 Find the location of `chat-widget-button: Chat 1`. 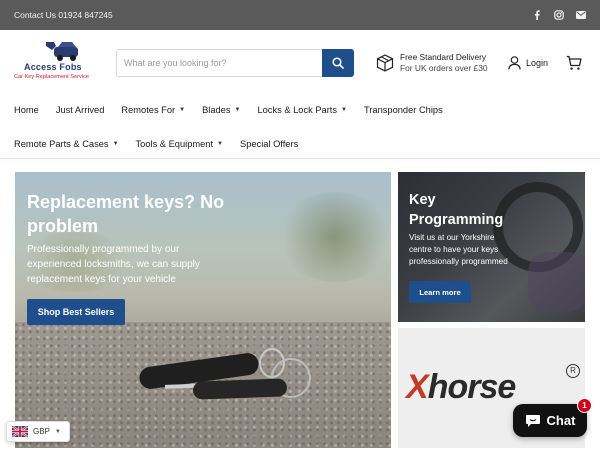

chat-widget-button: Chat 1 is located at coordinates (552, 417).